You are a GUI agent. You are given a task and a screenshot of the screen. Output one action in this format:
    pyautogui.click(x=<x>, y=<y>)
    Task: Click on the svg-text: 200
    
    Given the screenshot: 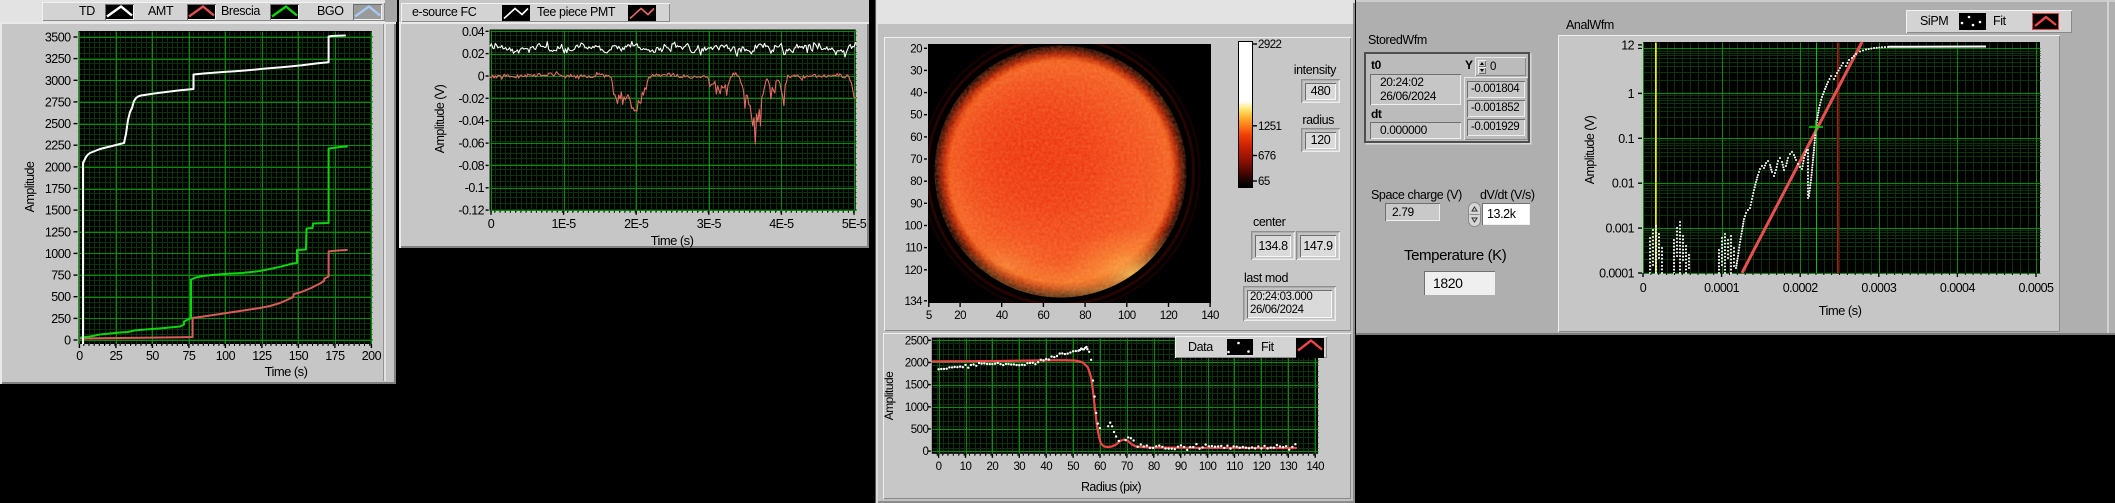 What is the action you would take?
    pyautogui.click(x=372, y=356)
    